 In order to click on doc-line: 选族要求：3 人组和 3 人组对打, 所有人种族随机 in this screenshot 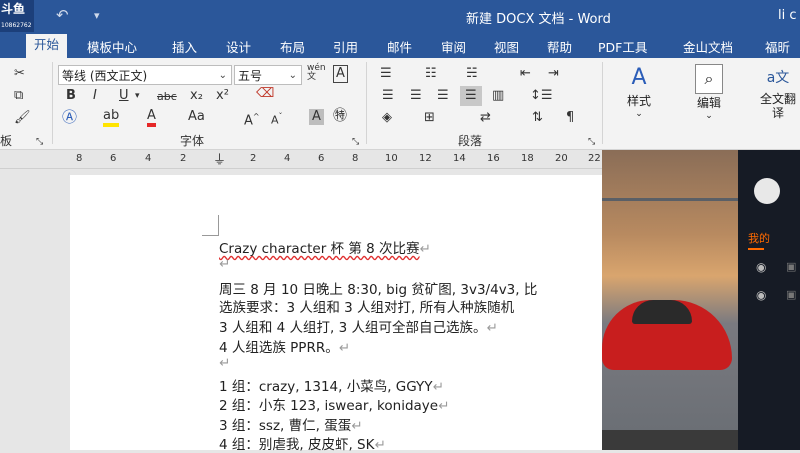, I will do `click(366, 306)`.